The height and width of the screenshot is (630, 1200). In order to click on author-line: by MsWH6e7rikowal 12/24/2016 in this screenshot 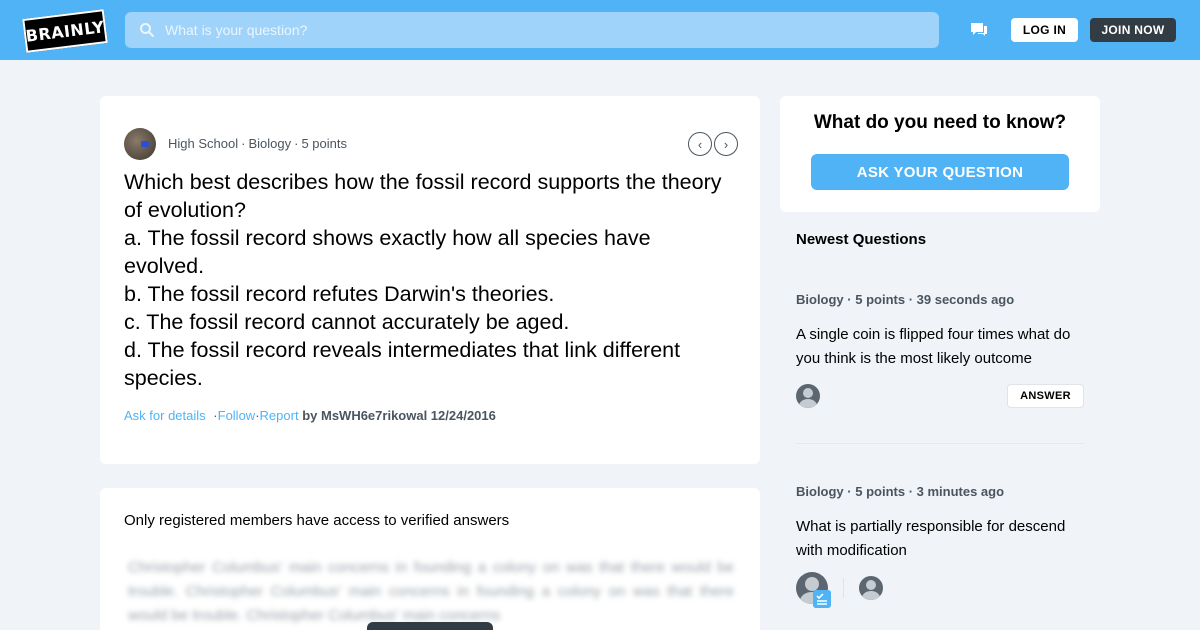, I will do `click(399, 415)`.